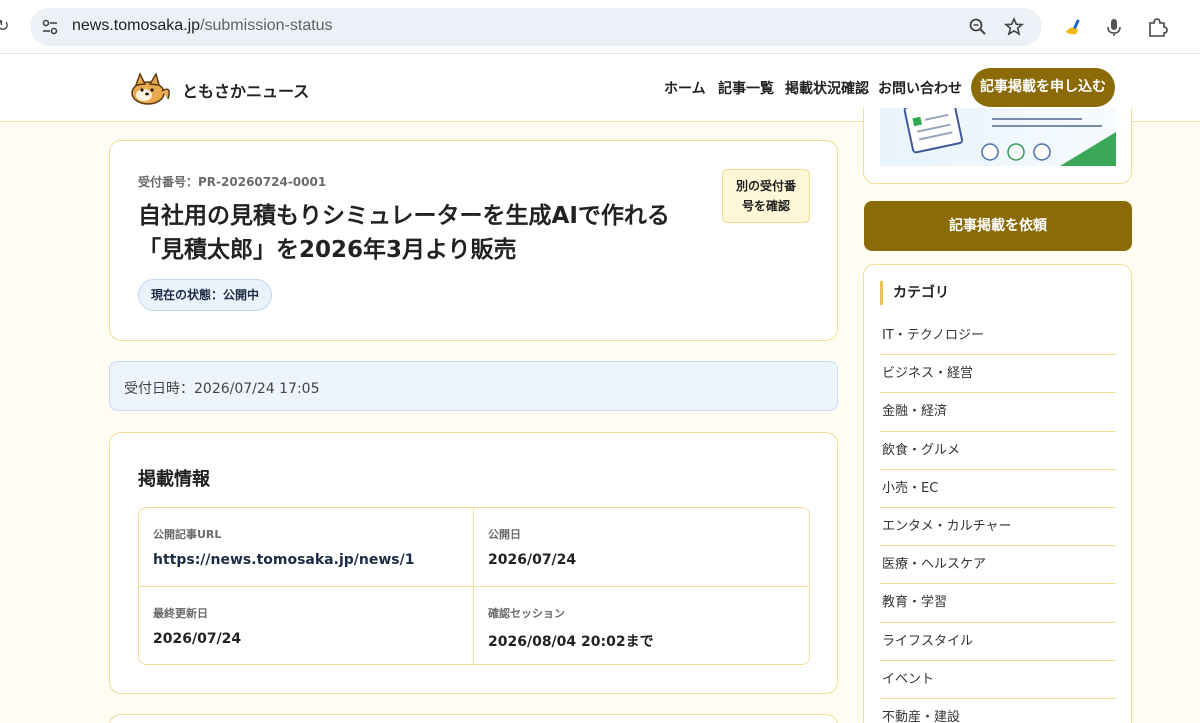 The height and width of the screenshot is (723, 1200). What do you see at coordinates (504, 534) in the screenshot?
I see `field-label: 公開日` at bounding box center [504, 534].